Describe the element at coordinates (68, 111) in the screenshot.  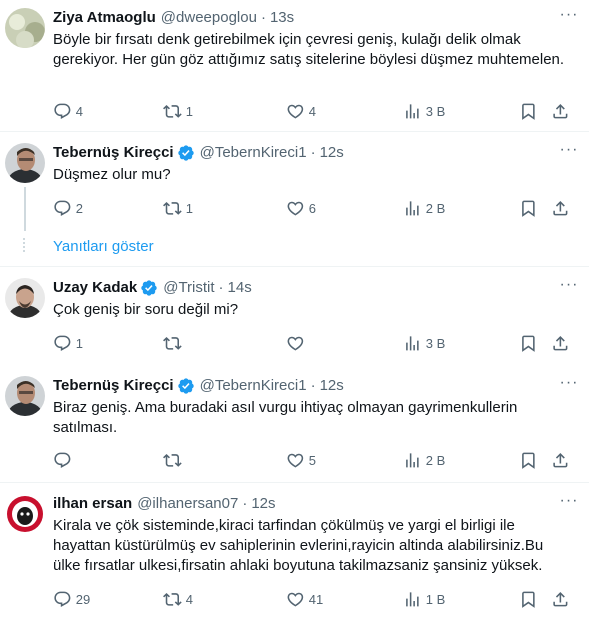
I see `reply-button: 4` at that location.